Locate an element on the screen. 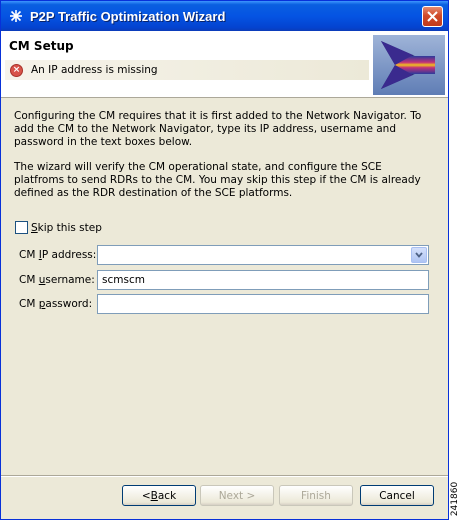  cancel-button: Cancel is located at coordinates (397, 495).